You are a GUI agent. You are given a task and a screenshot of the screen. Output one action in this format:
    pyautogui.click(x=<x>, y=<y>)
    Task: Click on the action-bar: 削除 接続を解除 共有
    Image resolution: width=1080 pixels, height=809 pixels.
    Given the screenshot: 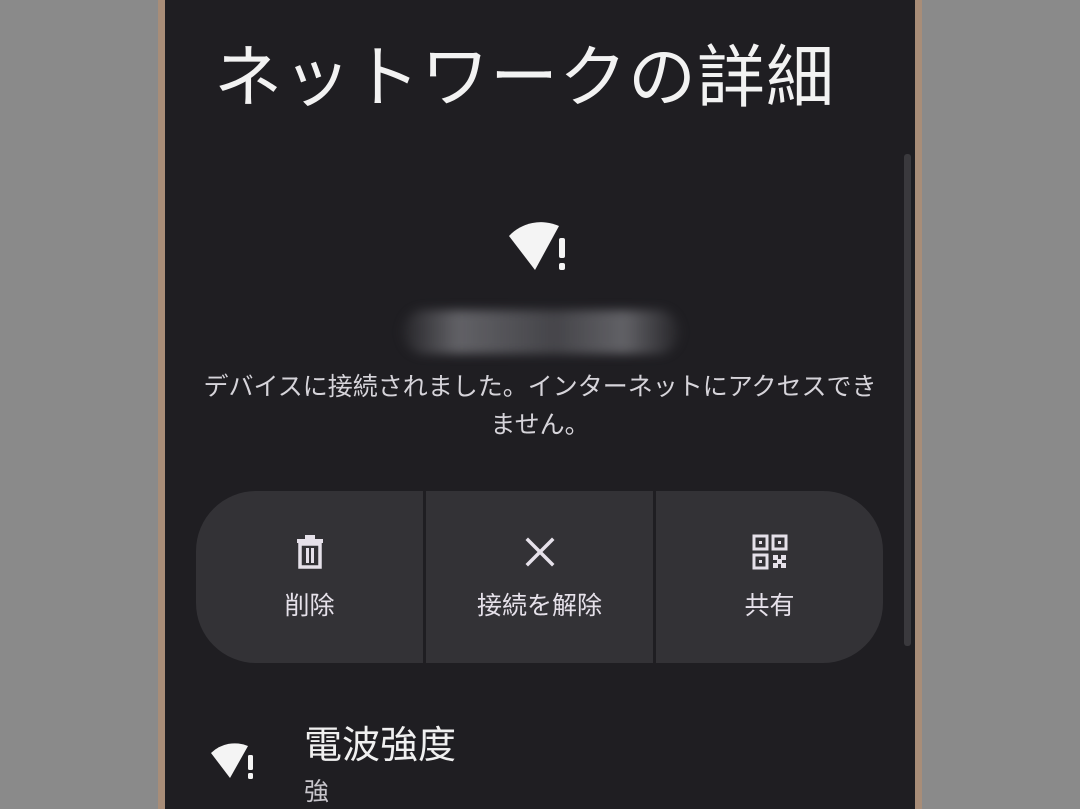 What is the action you would take?
    pyautogui.click(x=539, y=577)
    